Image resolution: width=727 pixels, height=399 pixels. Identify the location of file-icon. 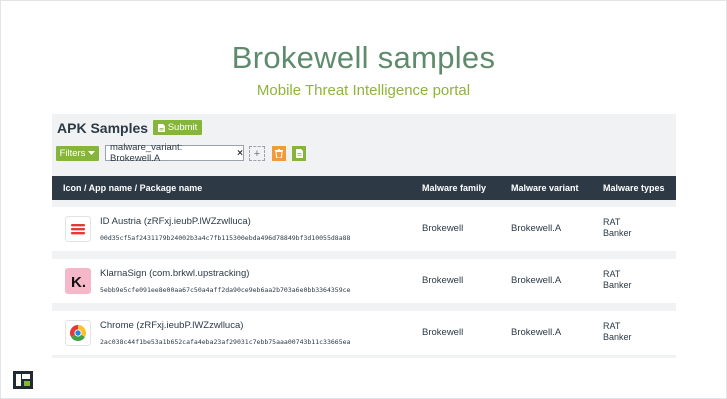
(161, 127).